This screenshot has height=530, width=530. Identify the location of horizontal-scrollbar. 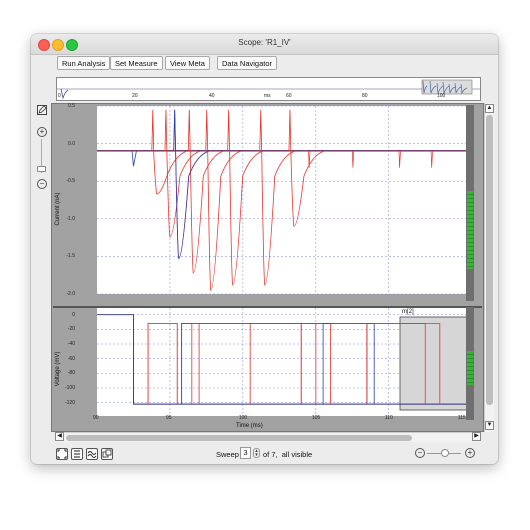
(268, 437).